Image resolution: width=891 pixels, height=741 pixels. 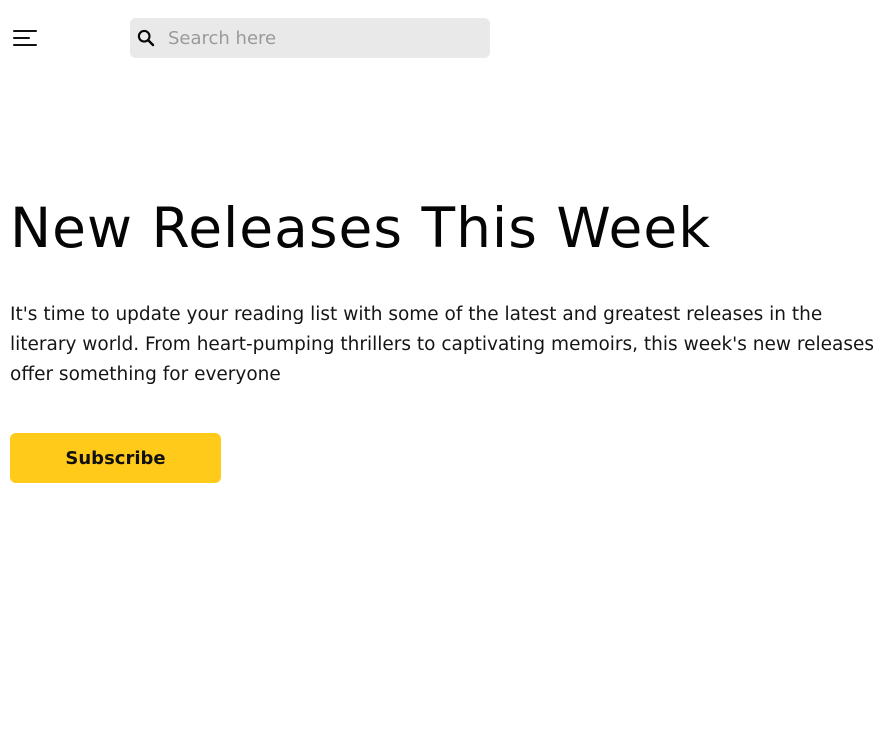 I want to click on subscribe-button: Subscribe, so click(x=115, y=458).